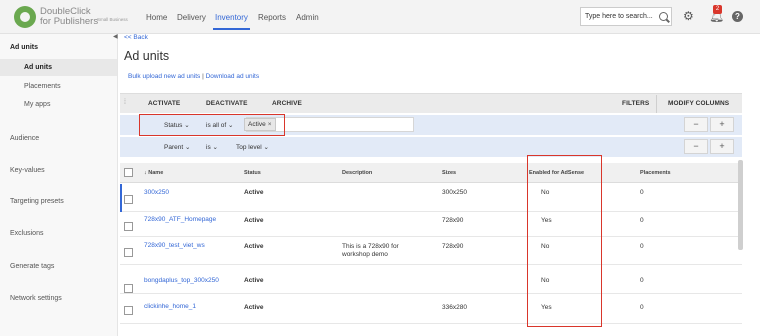  Describe the element at coordinates (357, 173) in the screenshot. I see `column-header-description: Description` at that location.